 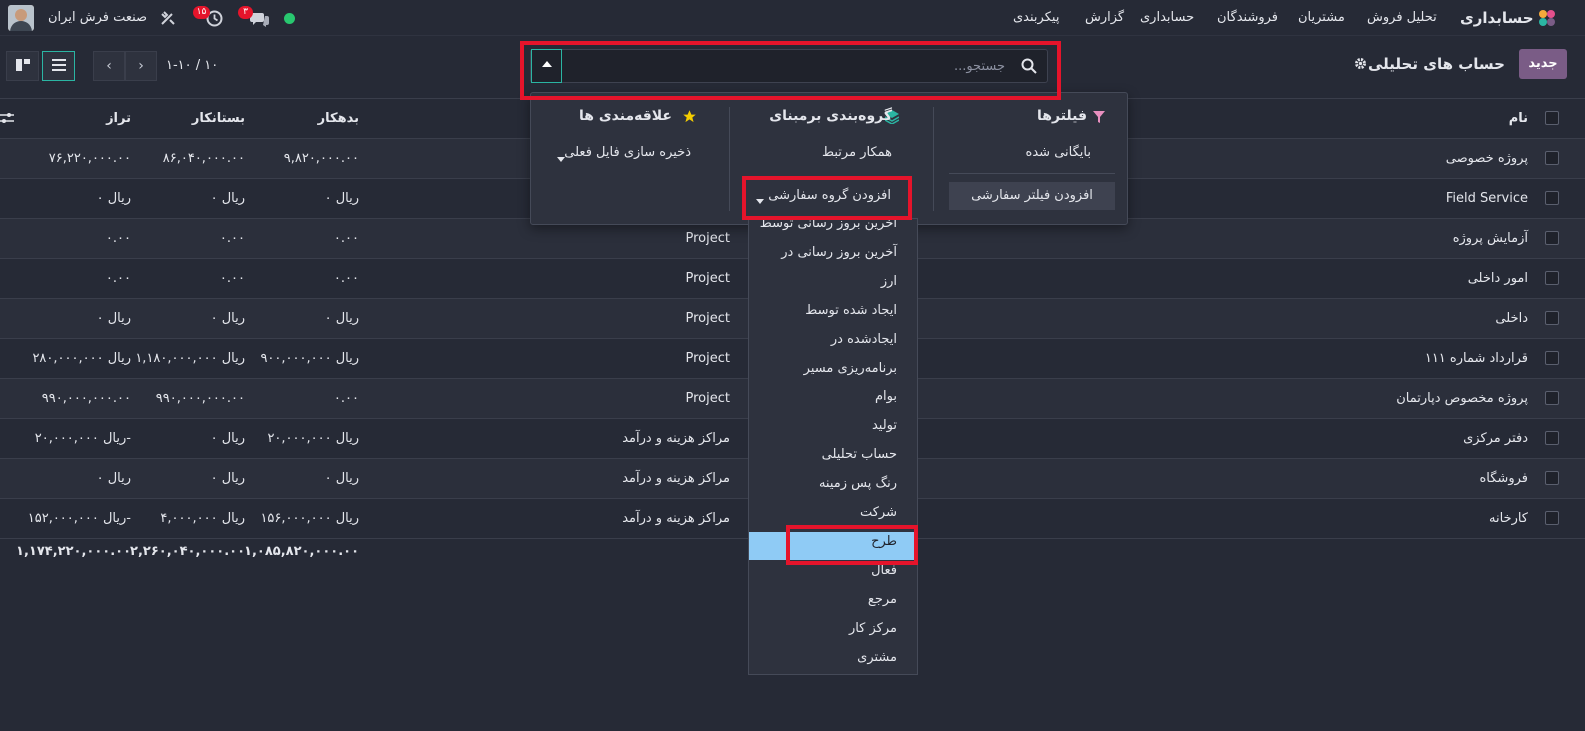 What do you see at coordinates (886, 397) in the screenshot?
I see `group-option: بوام` at bounding box center [886, 397].